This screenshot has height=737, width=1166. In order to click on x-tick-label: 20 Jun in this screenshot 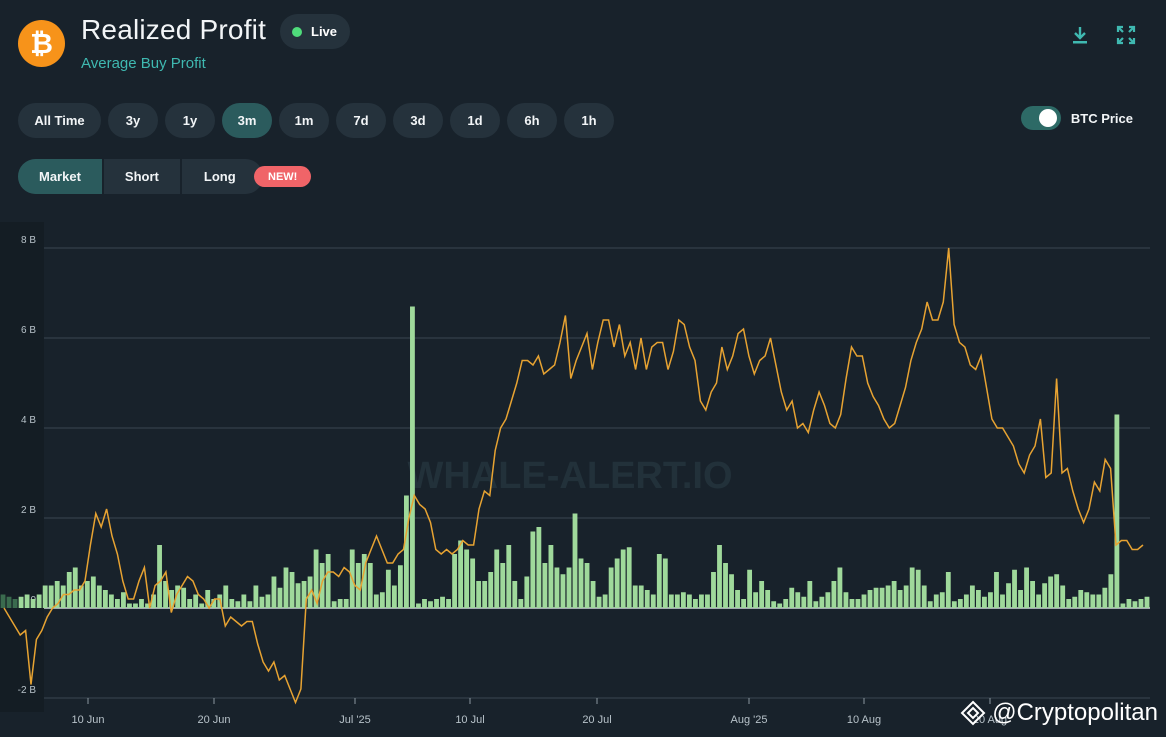, I will do `click(213, 720)`.